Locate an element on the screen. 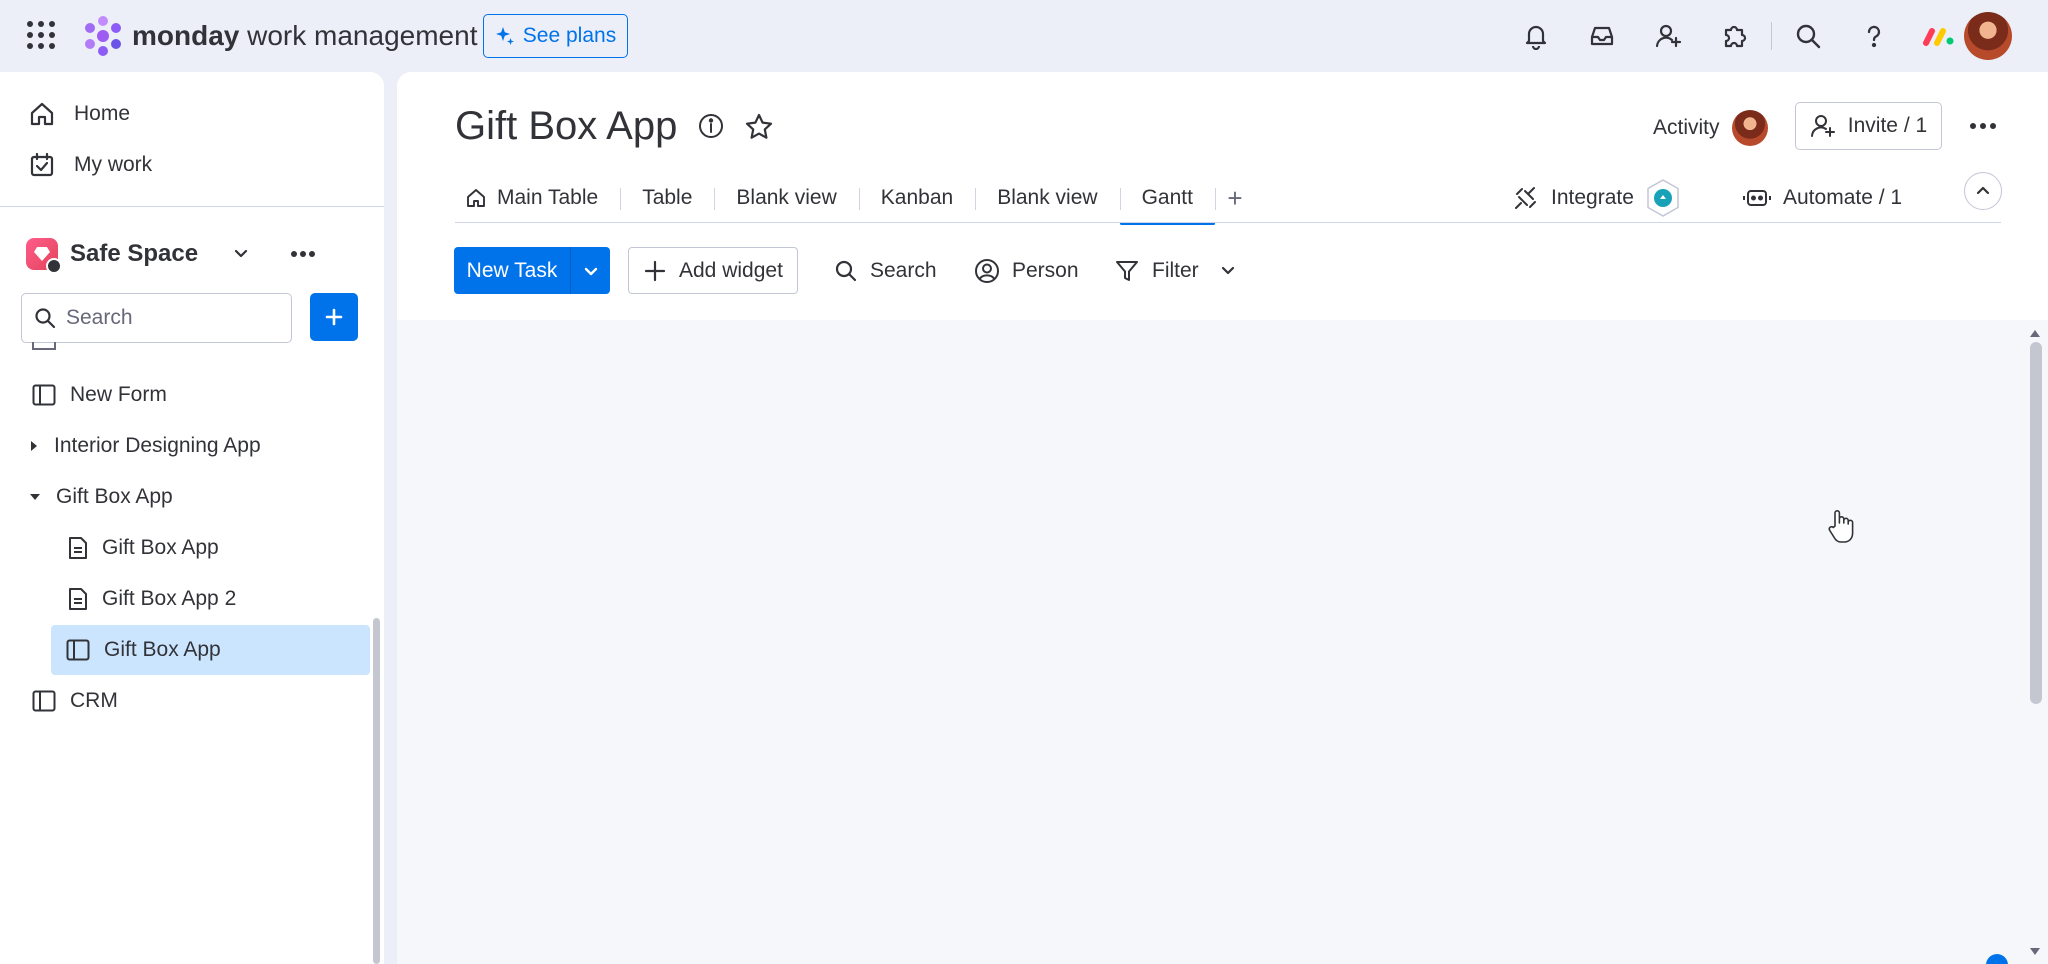 This screenshot has width=2048, height=964. invite-members-icon is located at coordinates (1668, 36).